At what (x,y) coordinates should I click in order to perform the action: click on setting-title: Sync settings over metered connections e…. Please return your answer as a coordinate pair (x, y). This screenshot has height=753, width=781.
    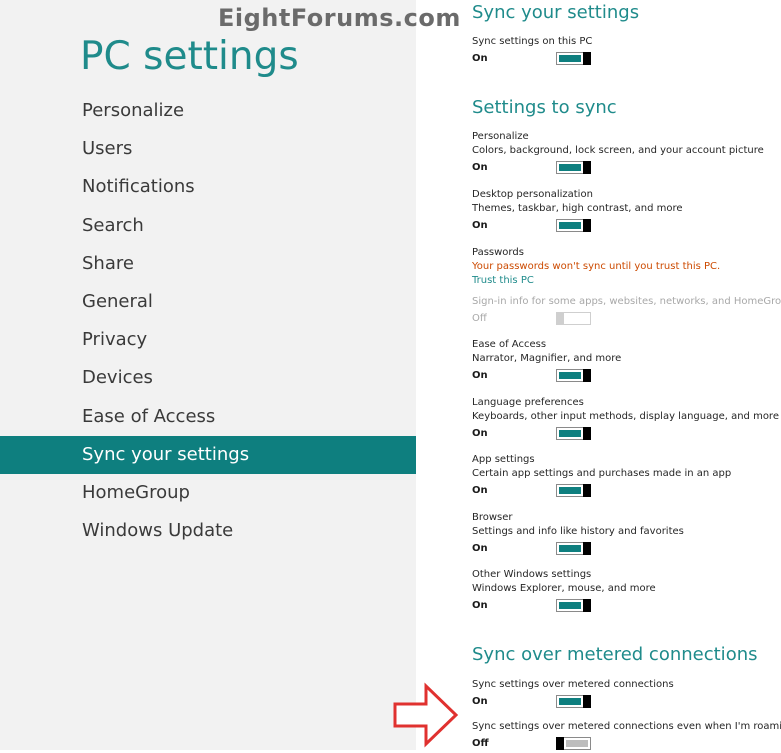
    Looking at the image, I should click on (626, 726).